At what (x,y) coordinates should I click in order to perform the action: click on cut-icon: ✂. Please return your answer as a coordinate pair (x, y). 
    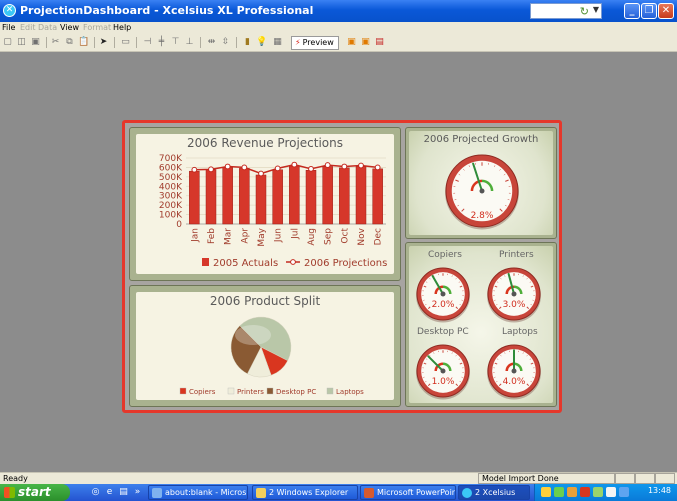
    Looking at the image, I should click on (55, 42).